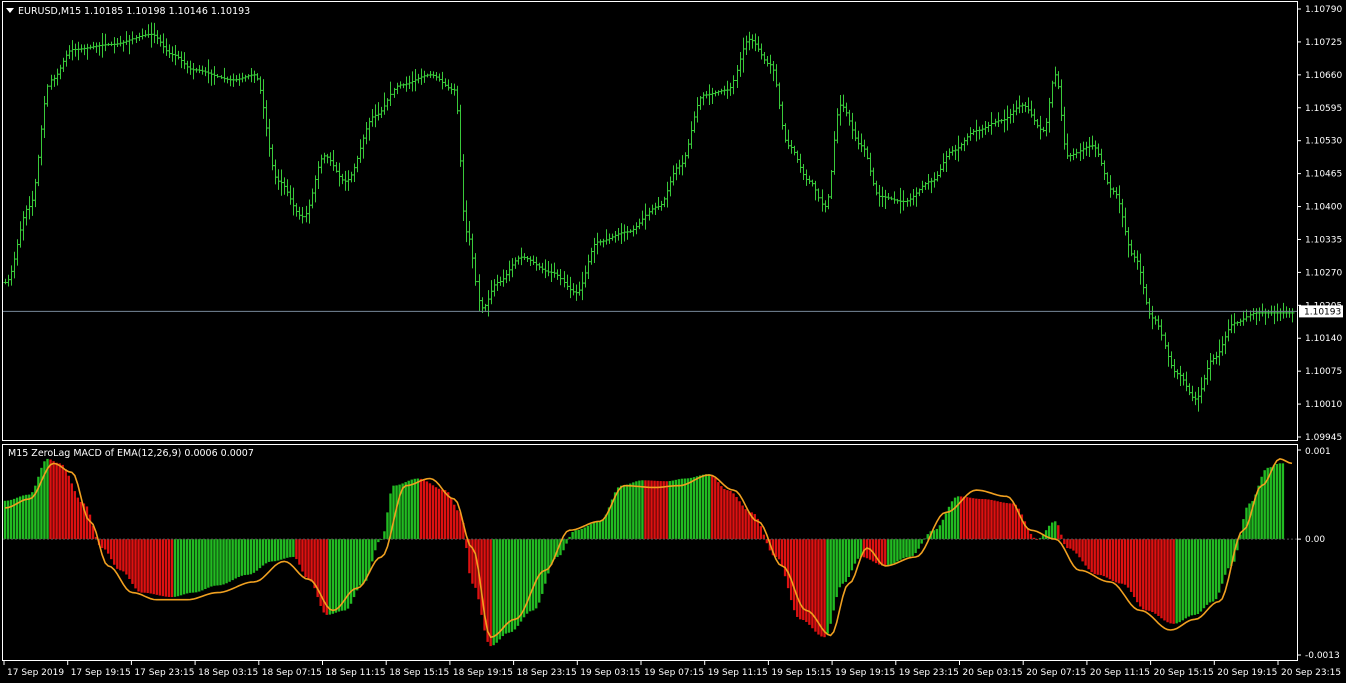 The image size is (1346, 683). Describe the element at coordinates (1184, 673) in the screenshot. I see `time-tick-label: 20 Sep 15:15` at that location.